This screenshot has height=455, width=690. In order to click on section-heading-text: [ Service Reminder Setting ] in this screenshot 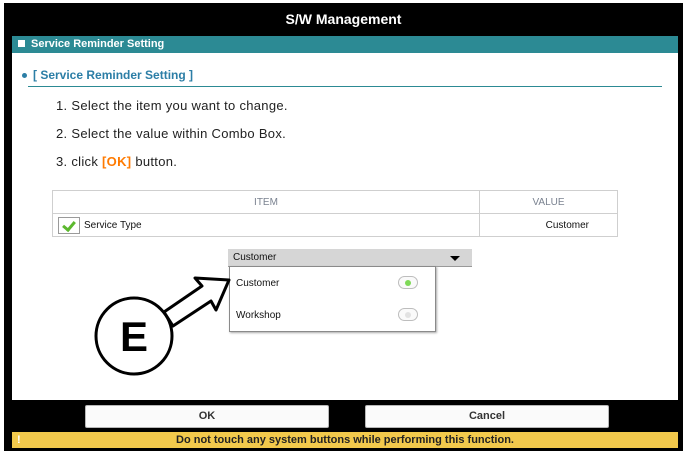, I will do `click(113, 75)`.